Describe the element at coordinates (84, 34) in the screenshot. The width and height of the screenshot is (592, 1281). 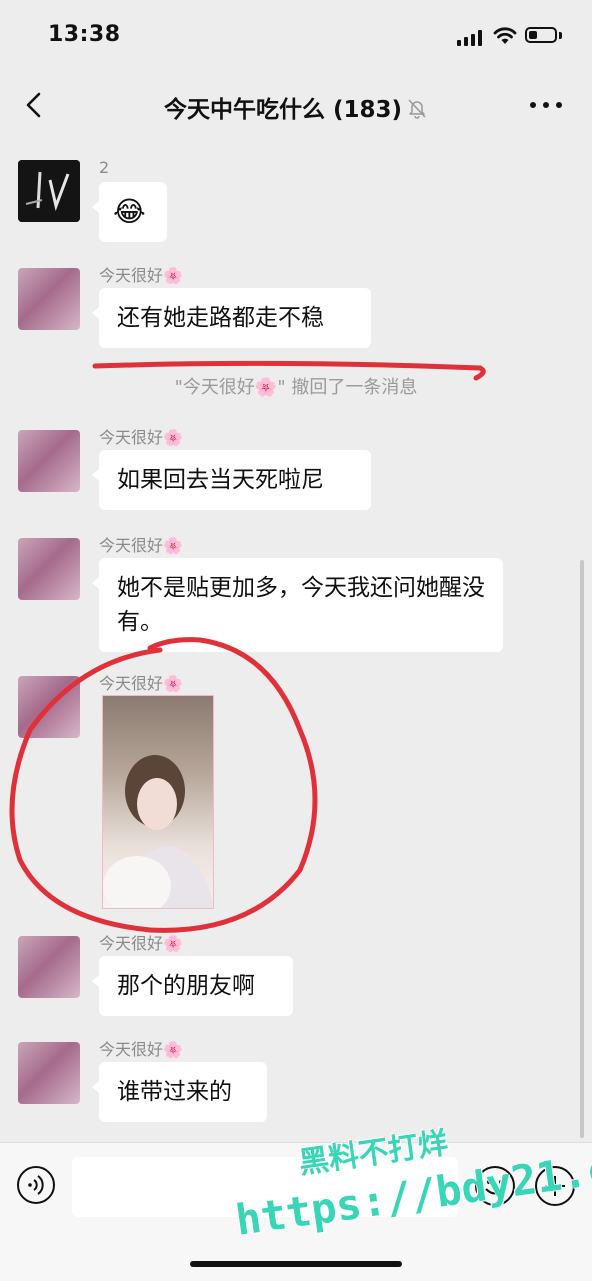
I see `status-time: 13:38` at that location.